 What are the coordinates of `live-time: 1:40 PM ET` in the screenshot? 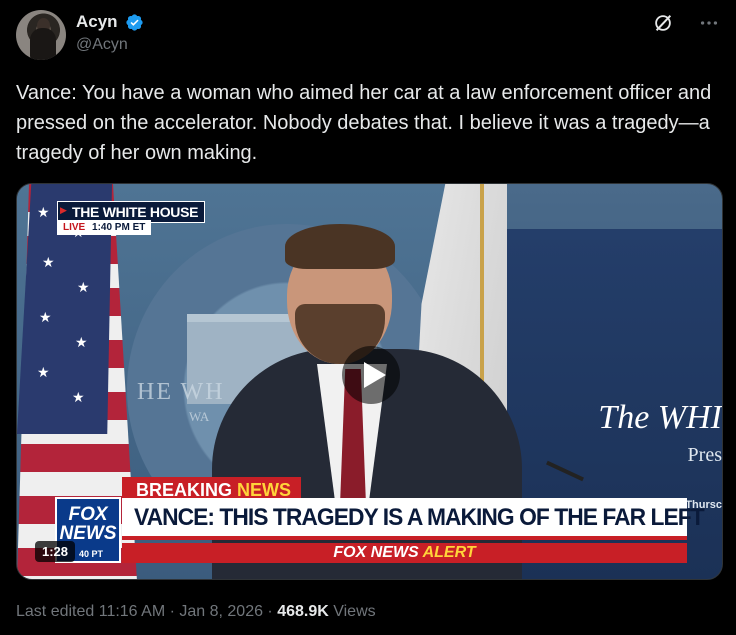 It's located at (119, 227).